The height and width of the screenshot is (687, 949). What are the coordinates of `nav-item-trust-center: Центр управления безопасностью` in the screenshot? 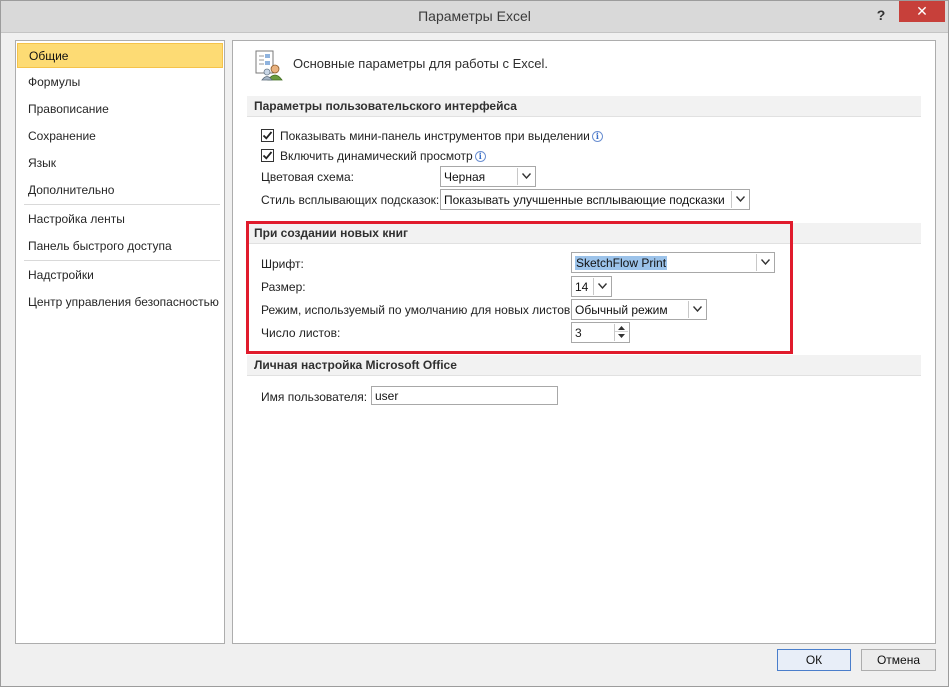 It's located at (120, 302).